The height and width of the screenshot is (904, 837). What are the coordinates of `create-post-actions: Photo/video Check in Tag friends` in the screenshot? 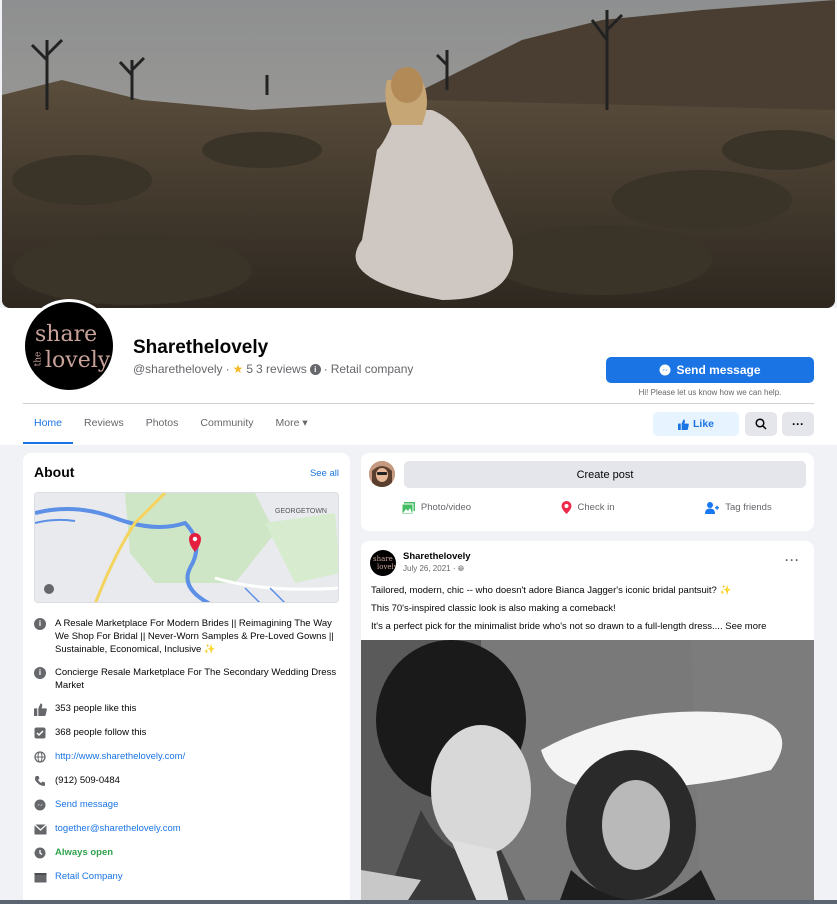 It's located at (587, 507).